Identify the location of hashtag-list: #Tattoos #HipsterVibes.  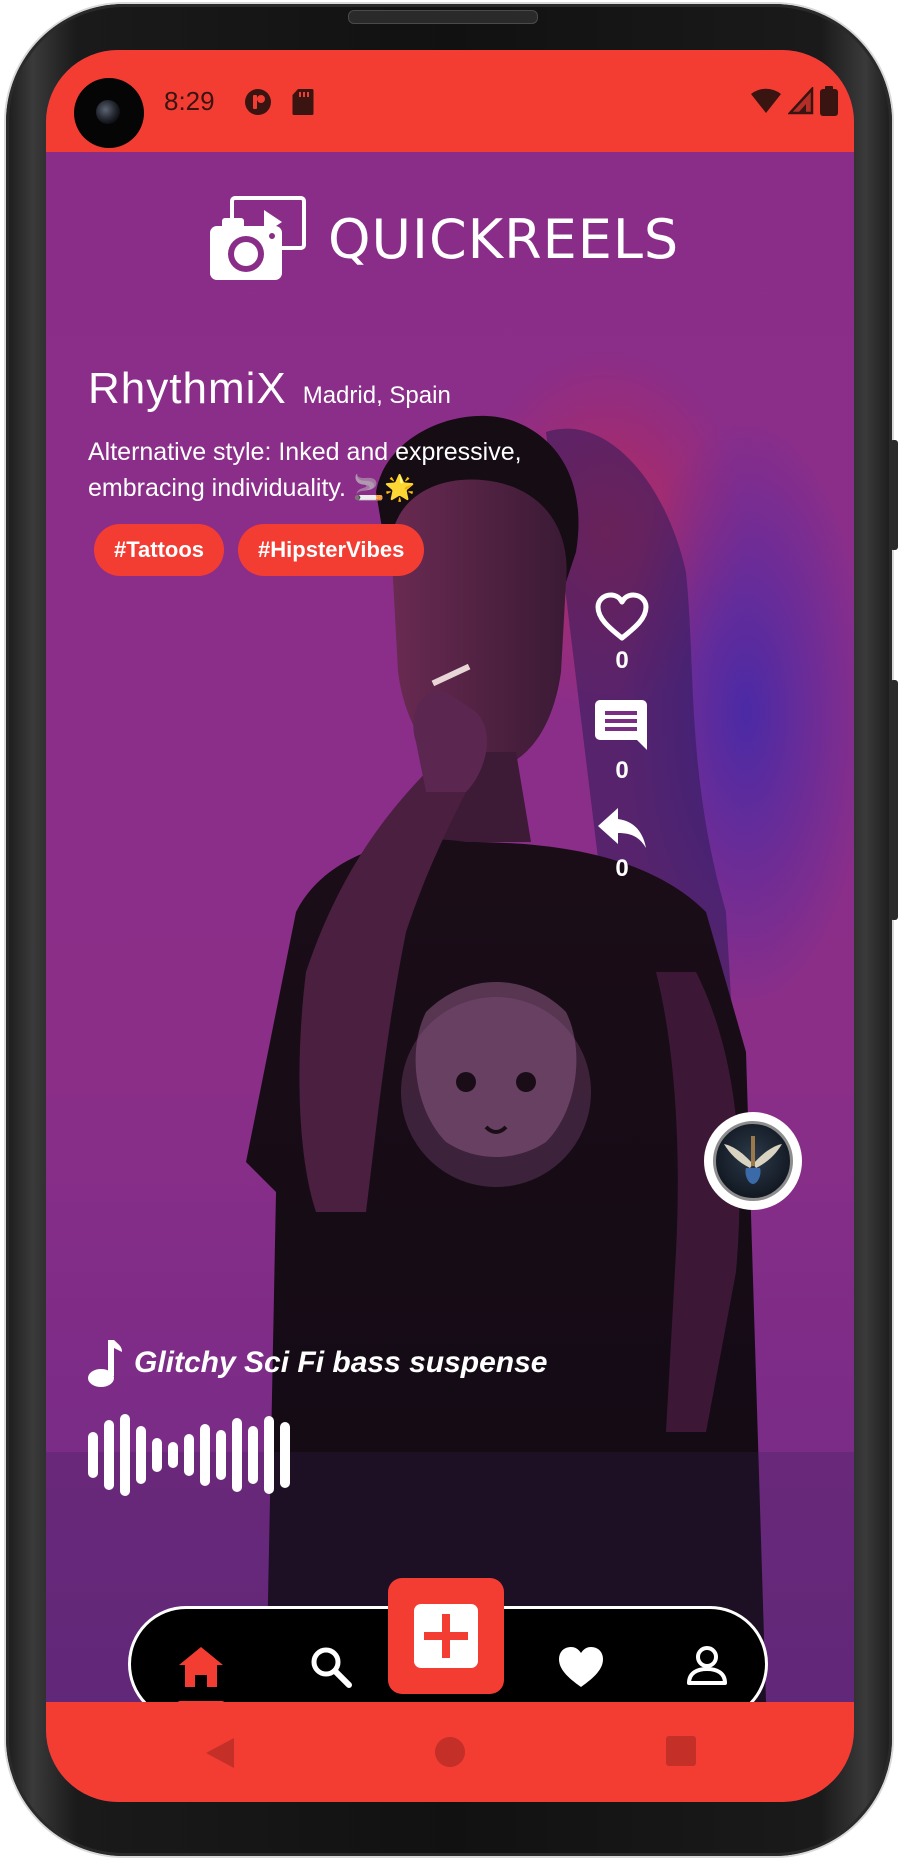
(259, 550).